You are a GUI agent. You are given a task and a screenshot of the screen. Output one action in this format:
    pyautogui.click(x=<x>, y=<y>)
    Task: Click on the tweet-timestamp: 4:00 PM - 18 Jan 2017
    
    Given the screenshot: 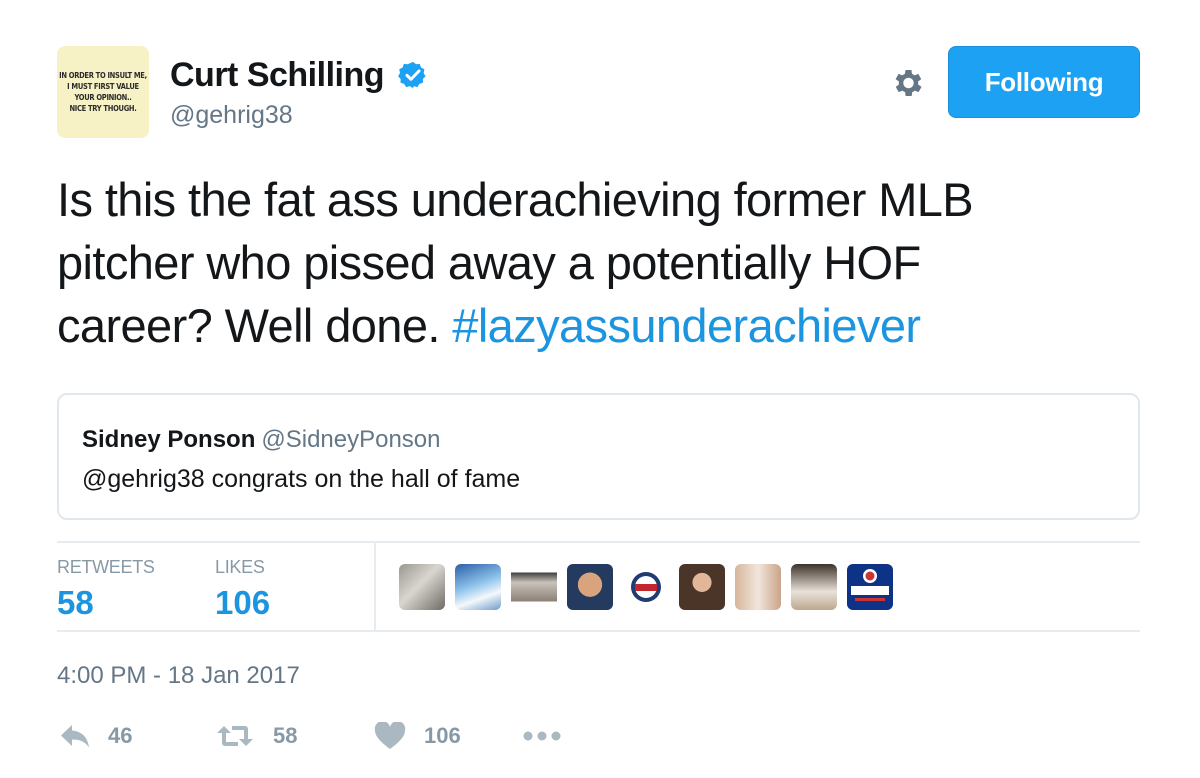 What is the action you would take?
    pyautogui.click(x=178, y=676)
    